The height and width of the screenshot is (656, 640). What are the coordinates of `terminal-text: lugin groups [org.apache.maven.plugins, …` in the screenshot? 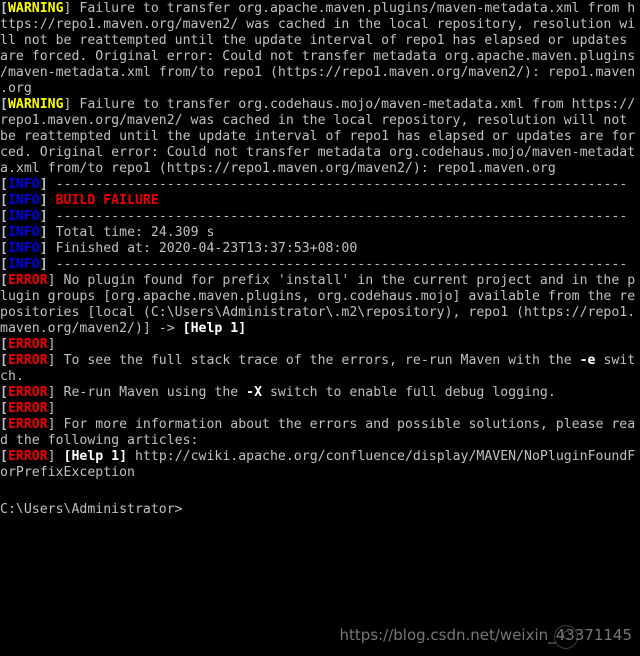 It's located at (318, 296).